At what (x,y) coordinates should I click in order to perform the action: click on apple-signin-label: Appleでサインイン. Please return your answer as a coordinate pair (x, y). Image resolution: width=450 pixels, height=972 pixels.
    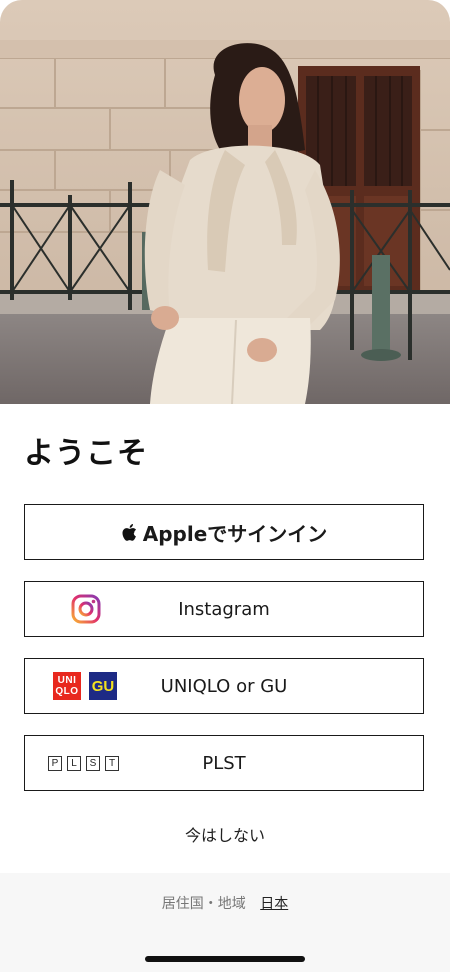
    Looking at the image, I should click on (235, 533).